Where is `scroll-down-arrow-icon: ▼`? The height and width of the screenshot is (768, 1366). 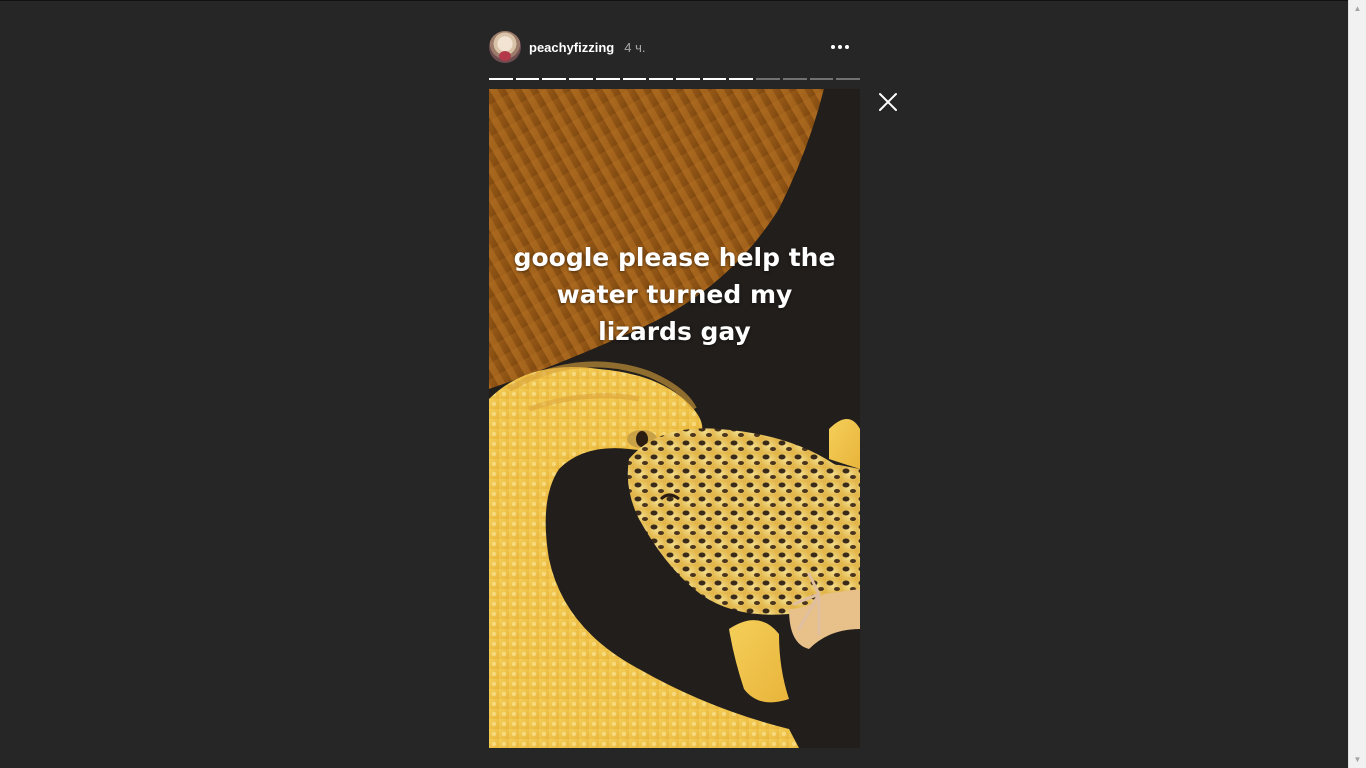 scroll-down-arrow-icon: ▼ is located at coordinates (1357, 759).